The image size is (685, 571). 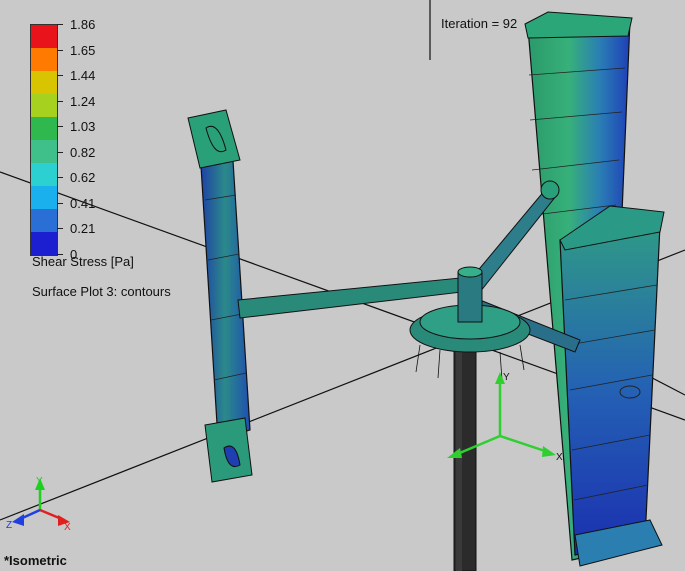 What do you see at coordinates (83, 229) in the screenshot?
I see `legend-tick-label: 0.21` at bounding box center [83, 229].